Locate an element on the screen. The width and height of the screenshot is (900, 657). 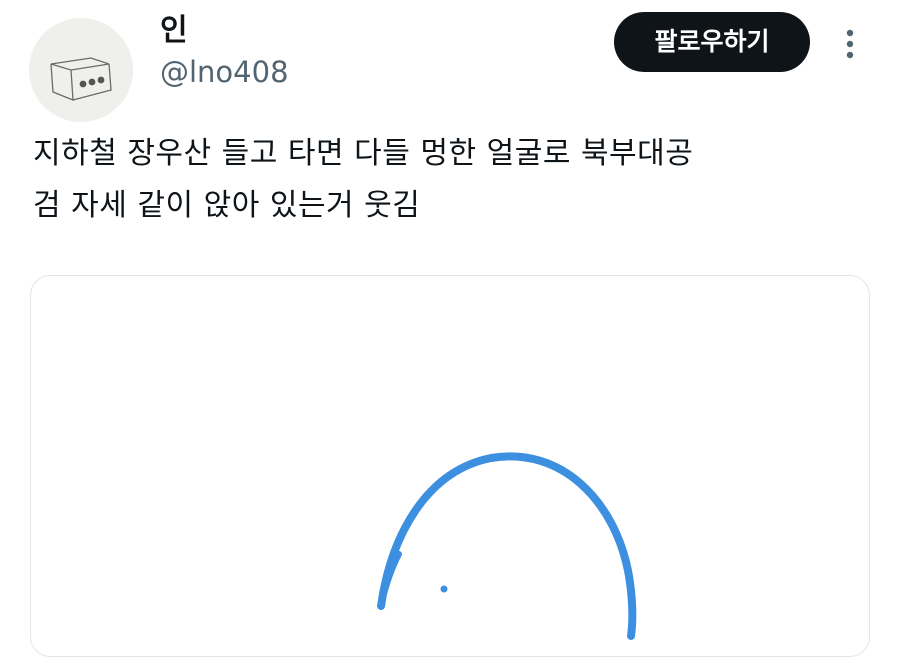
tweet-text-line: 검 자세 같이 앉아 있는거 웃김 is located at coordinates (227, 205).